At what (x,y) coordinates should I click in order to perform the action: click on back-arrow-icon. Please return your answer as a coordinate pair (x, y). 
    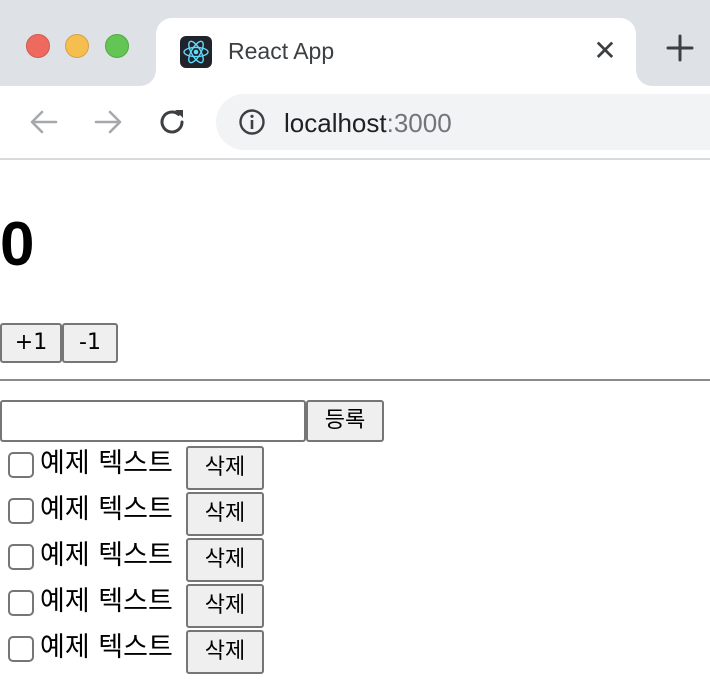
    Looking at the image, I should click on (44, 122).